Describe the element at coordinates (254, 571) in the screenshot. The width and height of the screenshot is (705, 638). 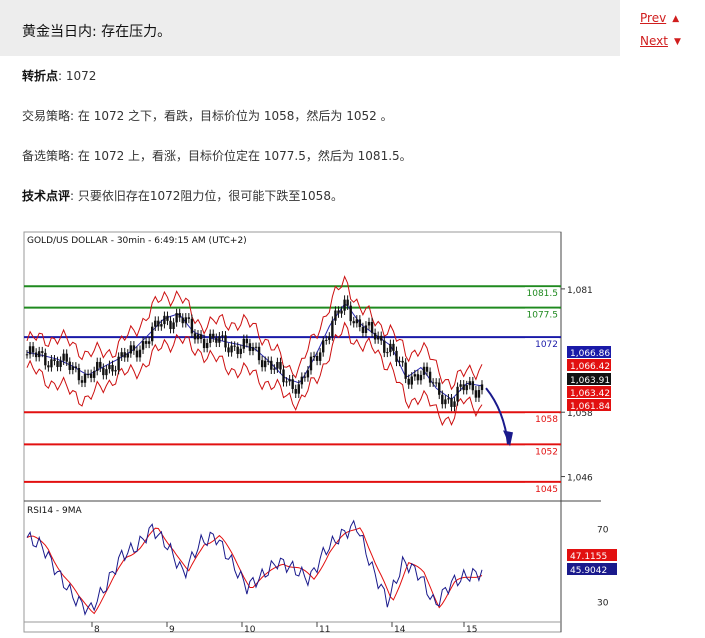
I see `rsi-ma-line` at that location.